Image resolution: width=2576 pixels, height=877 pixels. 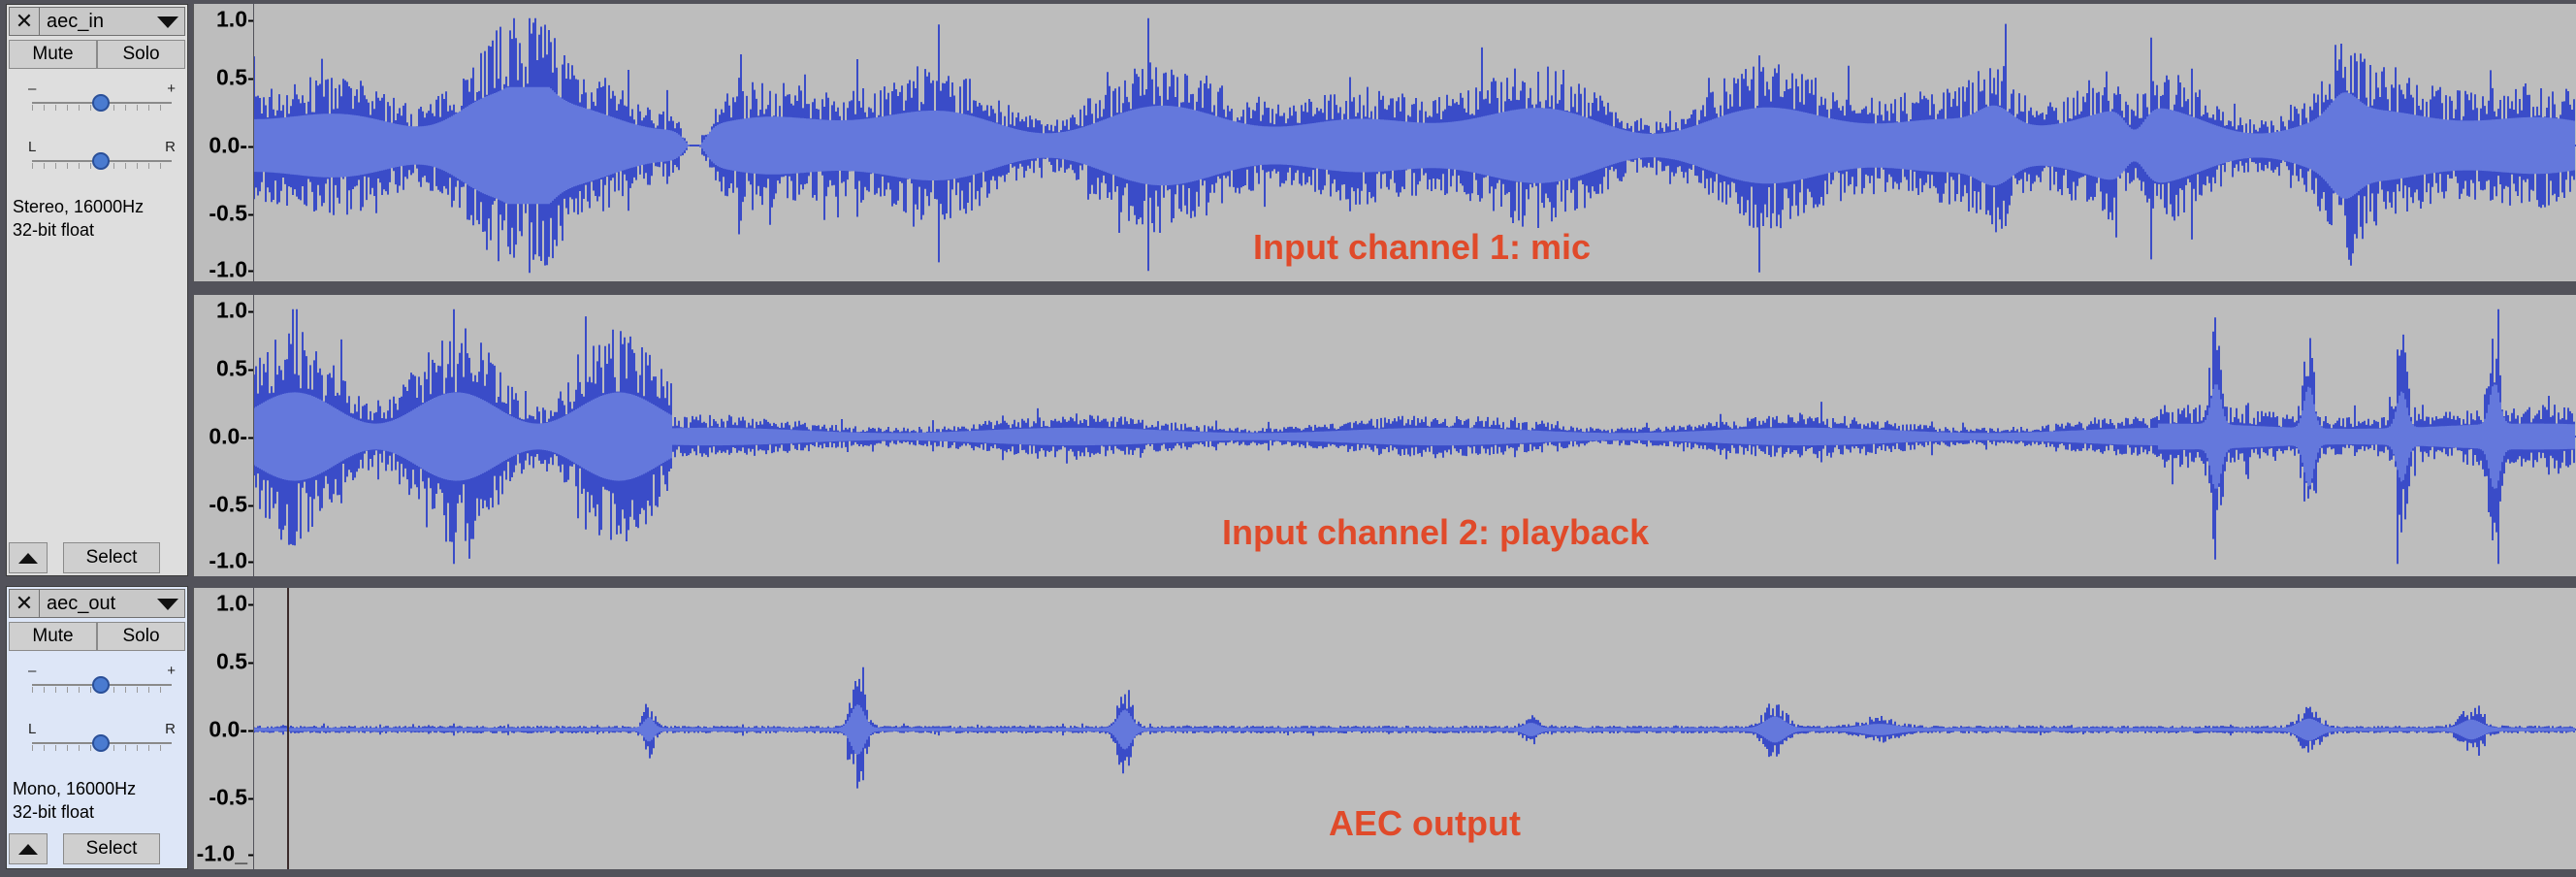 What do you see at coordinates (1425, 823) in the screenshot?
I see `channel-label: AEC output` at bounding box center [1425, 823].